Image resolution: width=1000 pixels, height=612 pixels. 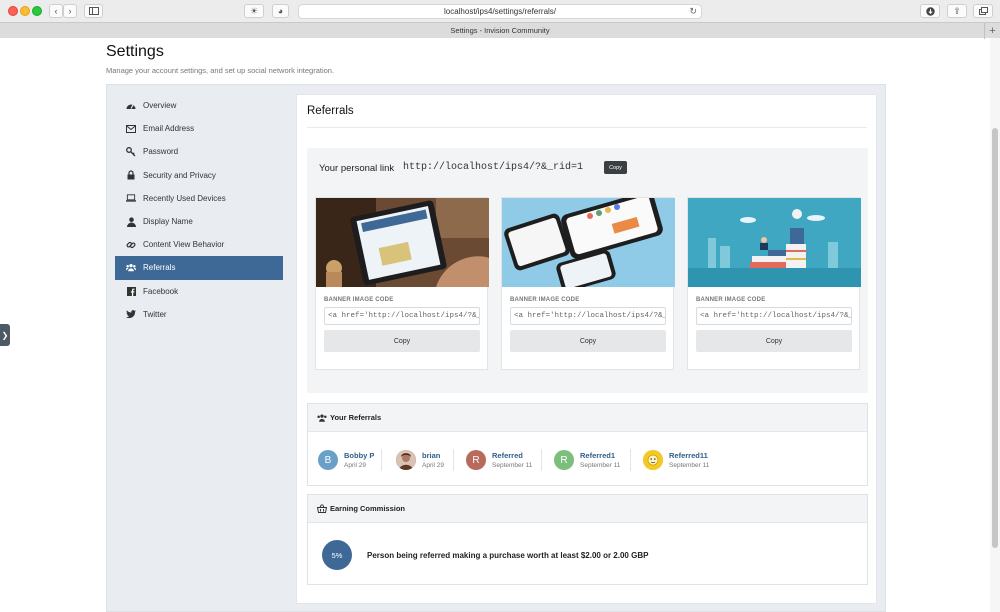 I want to click on referral-item: brian April 29, so click(x=420, y=460).